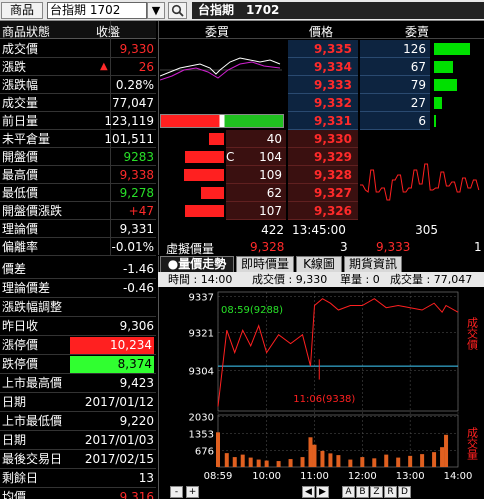 The image size is (484, 499). What do you see at coordinates (308, 492) in the screenshot?
I see `chart-control-button: ◀` at bounding box center [308, 492].